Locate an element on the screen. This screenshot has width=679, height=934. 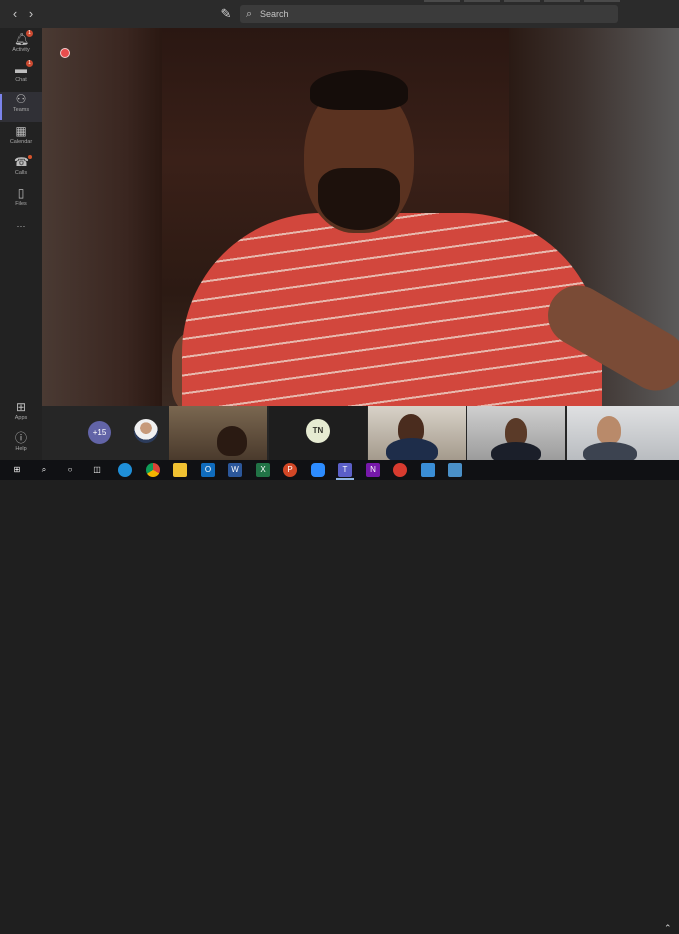
video-speaker-hair is located at coordinates (359, 90).